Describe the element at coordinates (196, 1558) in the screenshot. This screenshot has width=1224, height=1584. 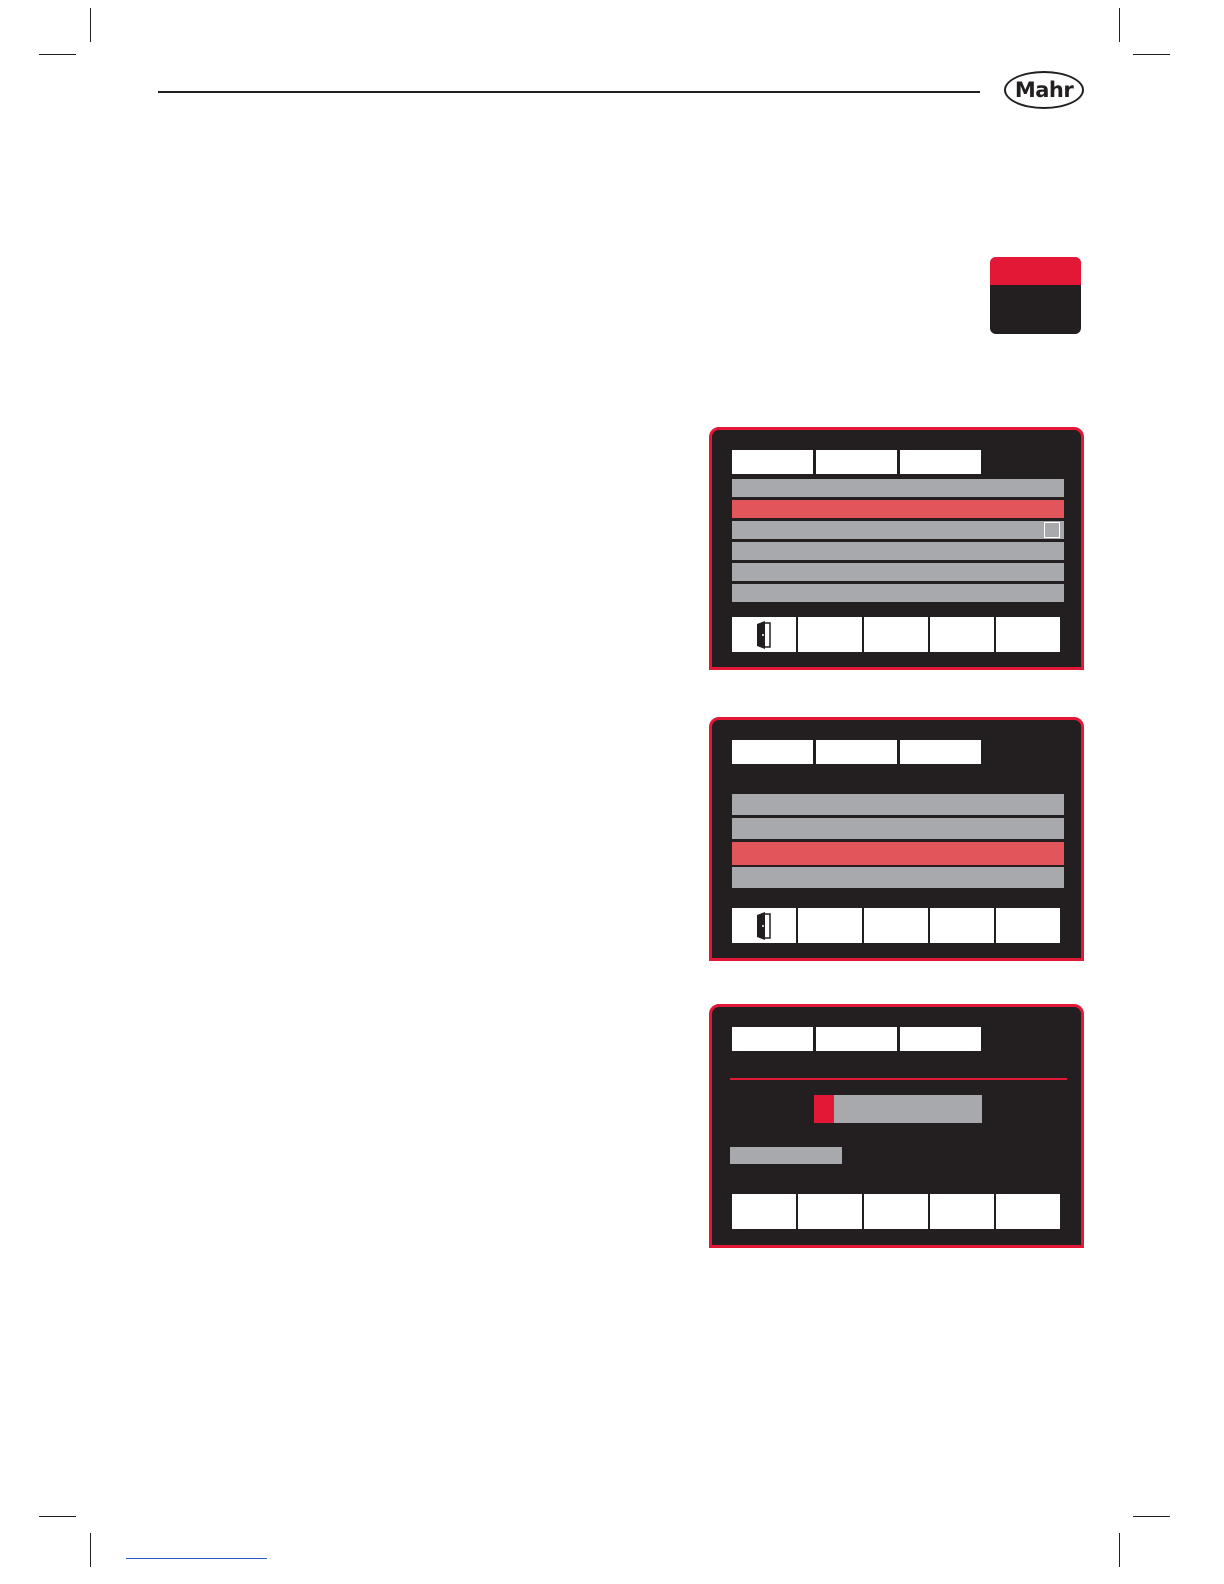
I see `footer-link-underline` at that location.